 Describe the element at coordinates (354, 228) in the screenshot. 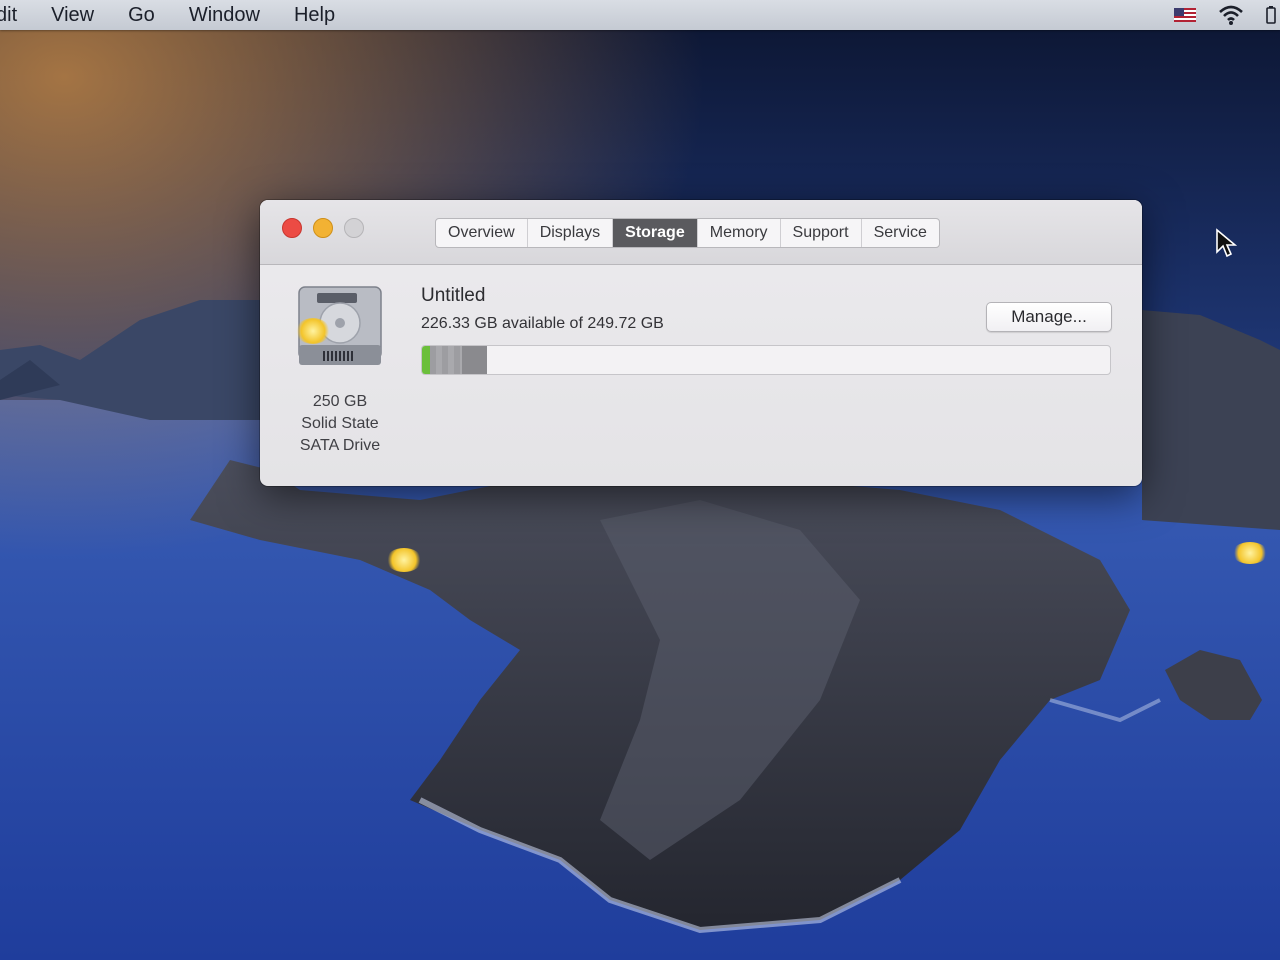

I see `zoom-button` at that location.